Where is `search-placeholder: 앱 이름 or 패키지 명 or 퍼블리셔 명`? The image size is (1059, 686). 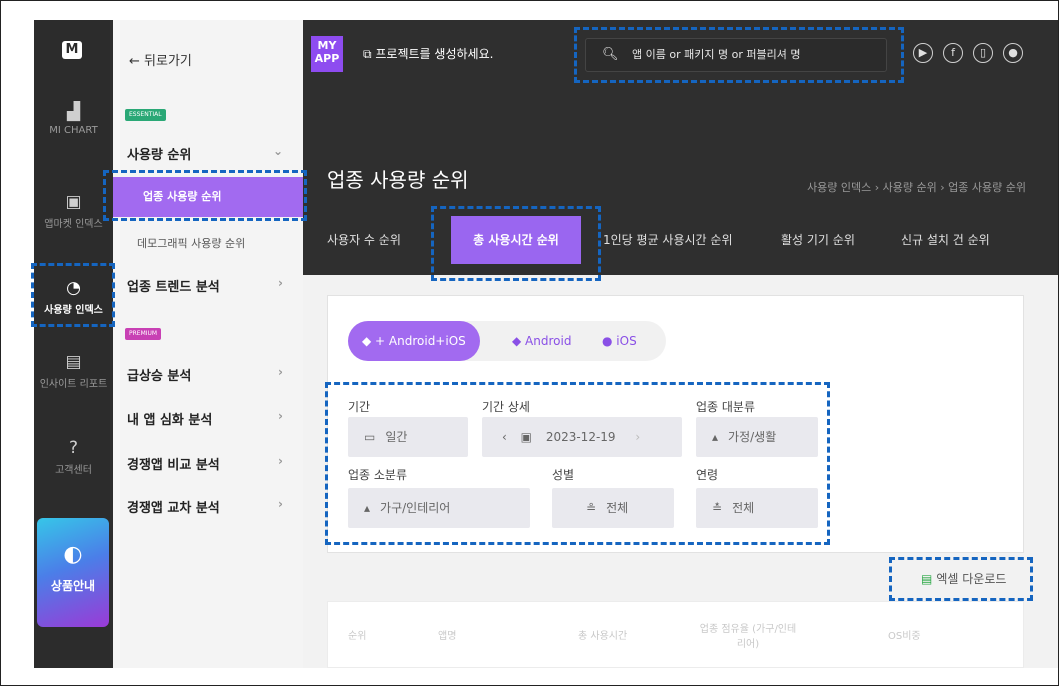
search-placeholder: 앱 이름 or 패키지 명 or 퍼블리셔 명 is located at coordinates (716, 54).